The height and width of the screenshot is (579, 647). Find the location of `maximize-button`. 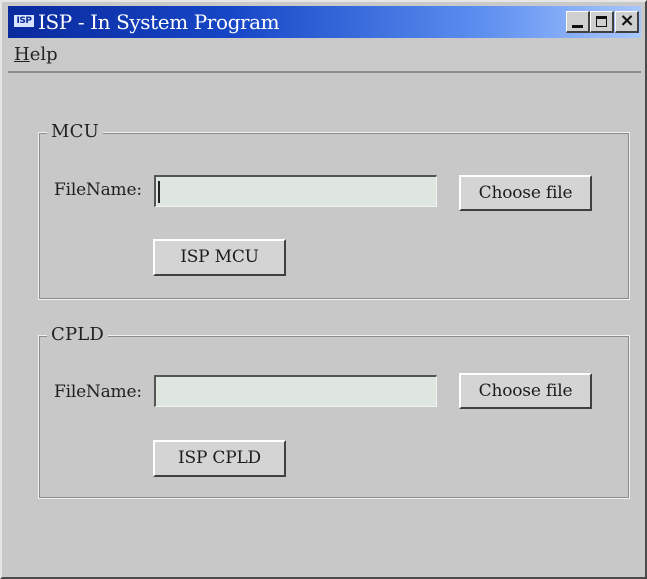

maximize-button is located at coordinates (602, 22).